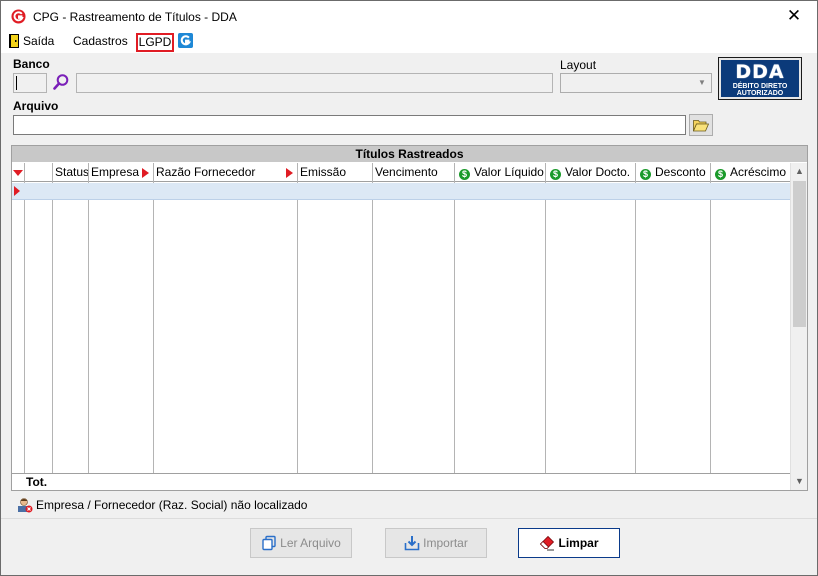 This screenshot has height=576, width=818. What do you see at coordinates (578, 543) in the screenshot?
I see `limpar-label: Limpar` at bounding box center [578, 543].